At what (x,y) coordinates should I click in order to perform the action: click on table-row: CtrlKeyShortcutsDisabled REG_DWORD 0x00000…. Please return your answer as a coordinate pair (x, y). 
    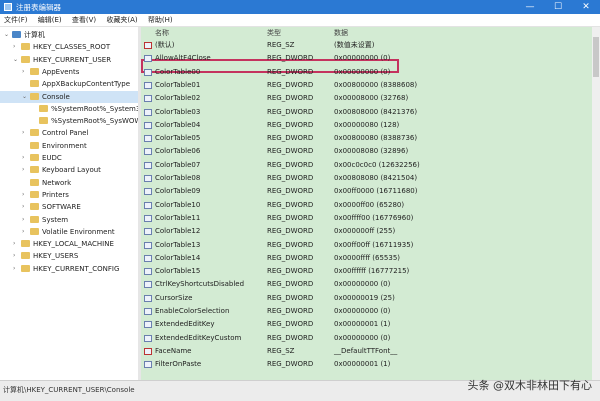
    Looking at the image, I should click on (366, 284).